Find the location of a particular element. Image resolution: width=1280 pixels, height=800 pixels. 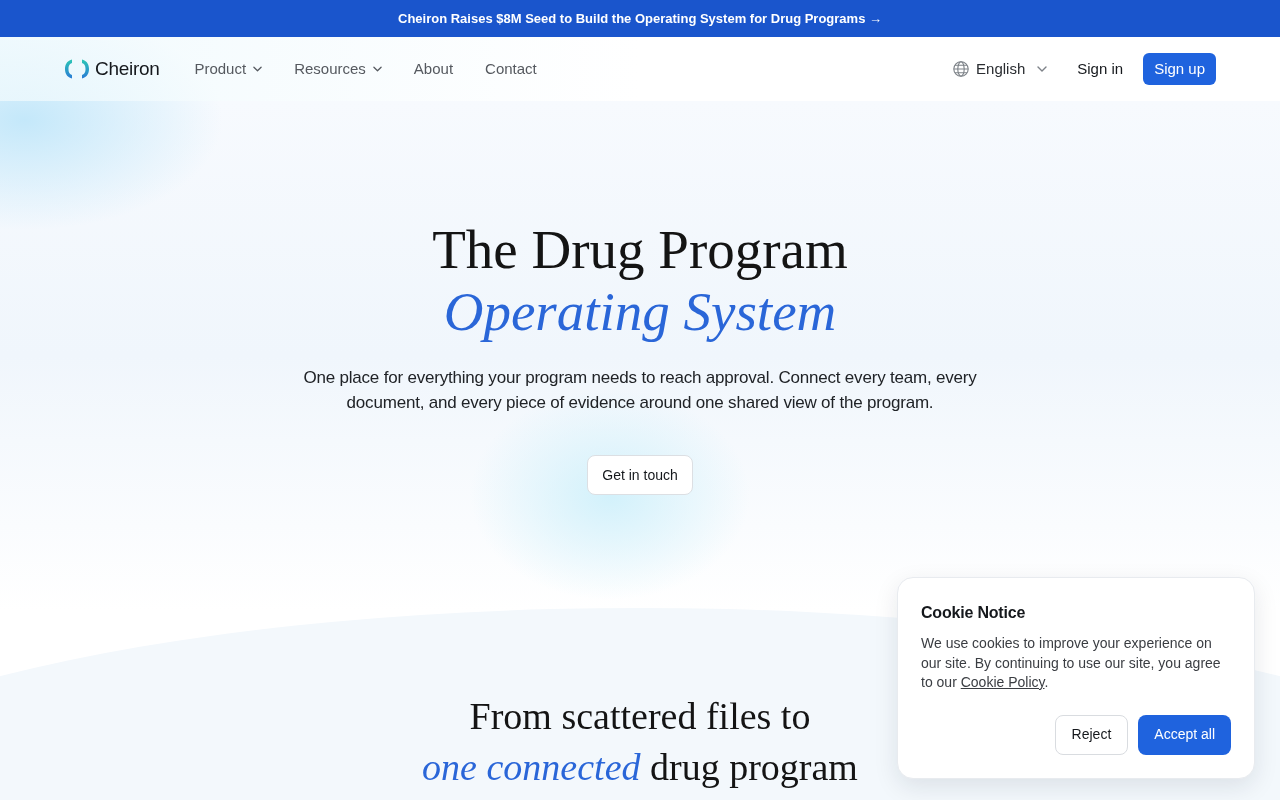

language-selector: English is located at coordinates (1000, 69).